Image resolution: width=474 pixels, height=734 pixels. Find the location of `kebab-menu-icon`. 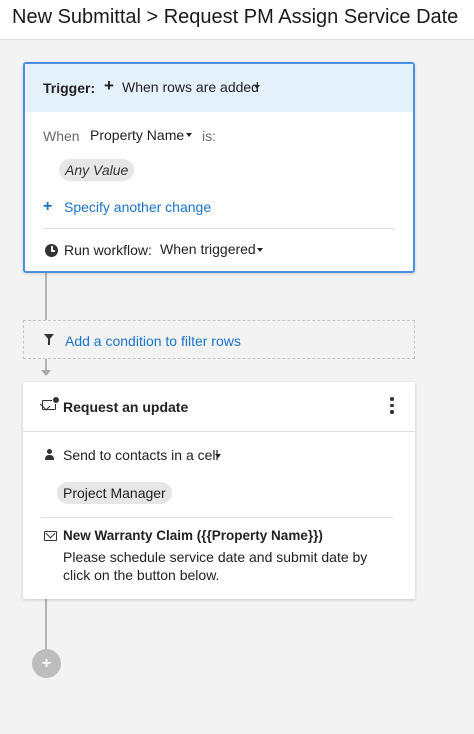

kebab-menu-icon is located at coordinates (392, 406).